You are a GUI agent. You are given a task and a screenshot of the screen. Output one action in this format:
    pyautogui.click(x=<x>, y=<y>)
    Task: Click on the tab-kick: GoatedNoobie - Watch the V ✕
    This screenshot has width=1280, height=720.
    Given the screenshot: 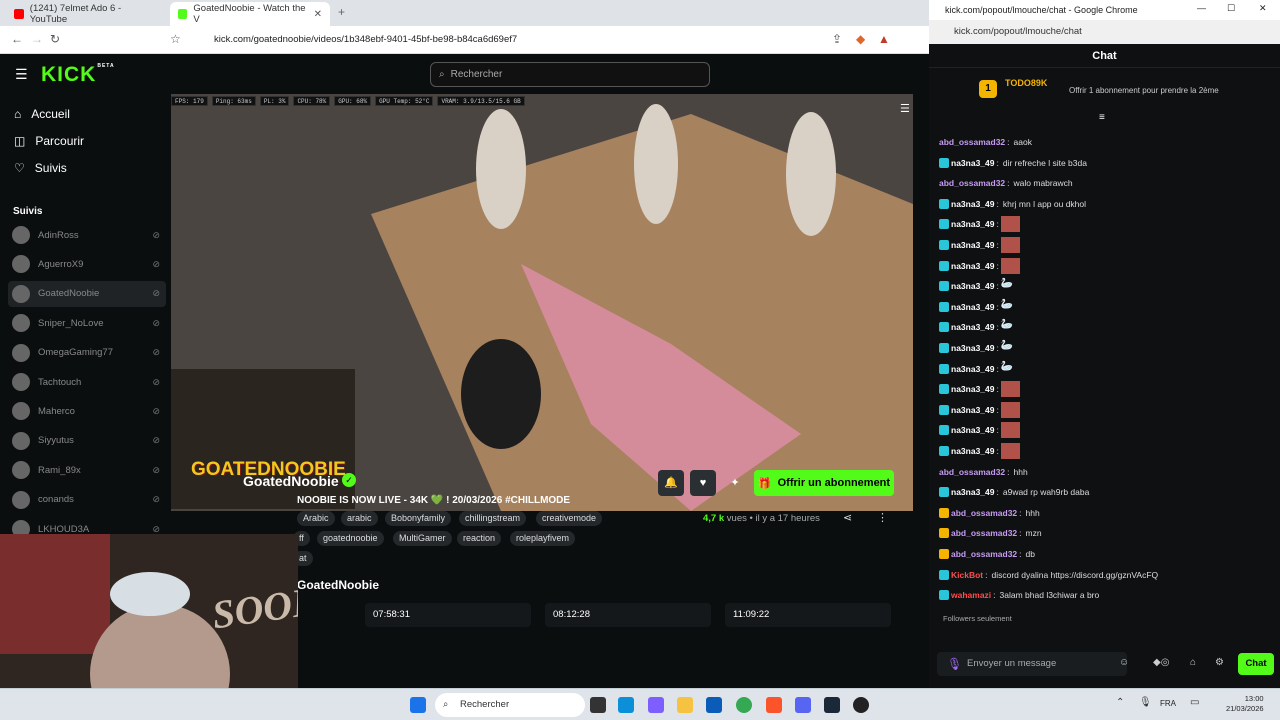 What is the action you would take?
    pyautogui.click(x=250, y=14)
    